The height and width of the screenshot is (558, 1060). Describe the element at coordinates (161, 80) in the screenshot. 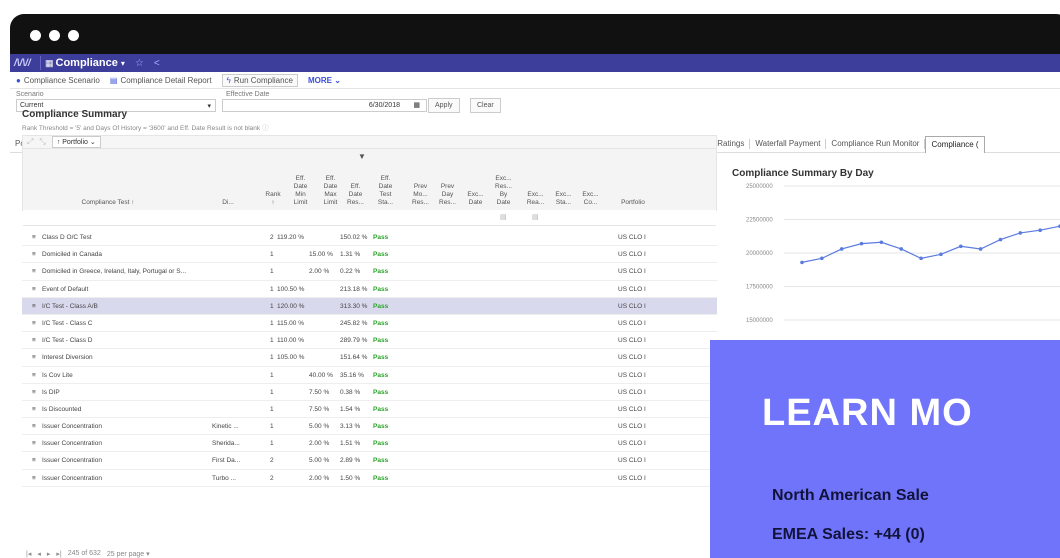

I see `detail-report-button: ▤ Compliance Detail Report` at that location.